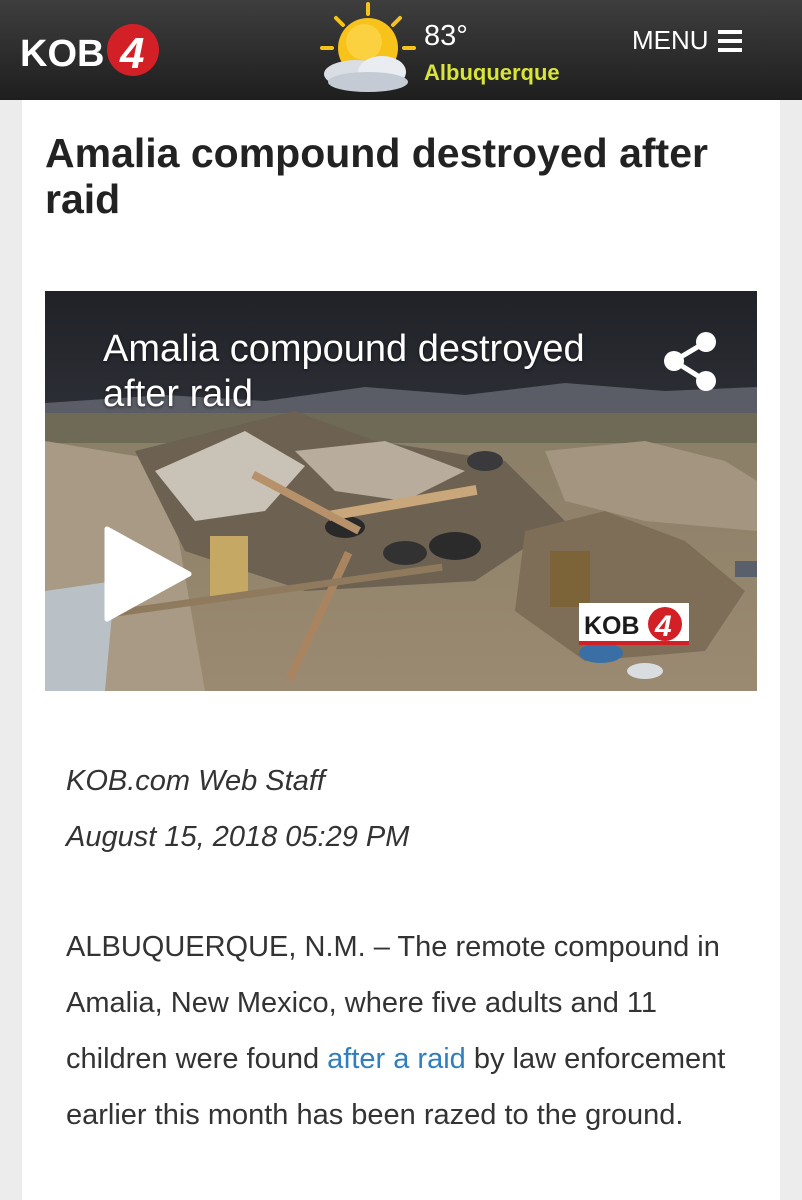 The height and width of the screenshot is (1200, 802). What do you see at coordinates (238, 837) in the screenshot?
I see `publish-date: August 15, 2018 05:29 PM` at bounding box center [238, 837].